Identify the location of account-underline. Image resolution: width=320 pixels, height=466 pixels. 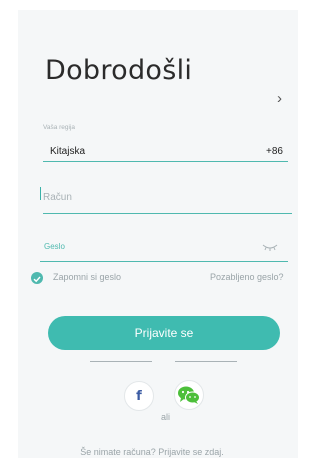
(167, 213).